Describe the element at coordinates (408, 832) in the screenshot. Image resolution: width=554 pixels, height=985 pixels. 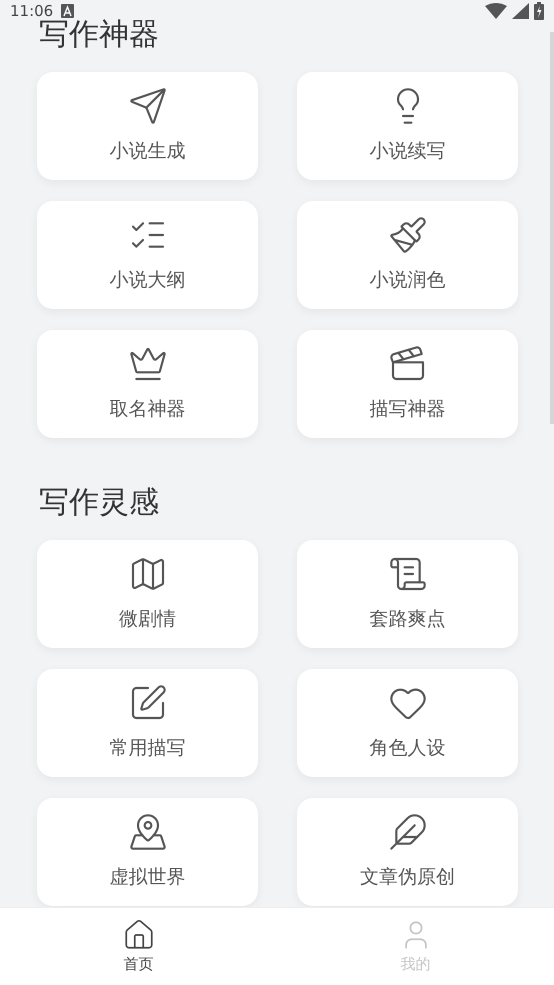
I see `feather-icon` at that location.